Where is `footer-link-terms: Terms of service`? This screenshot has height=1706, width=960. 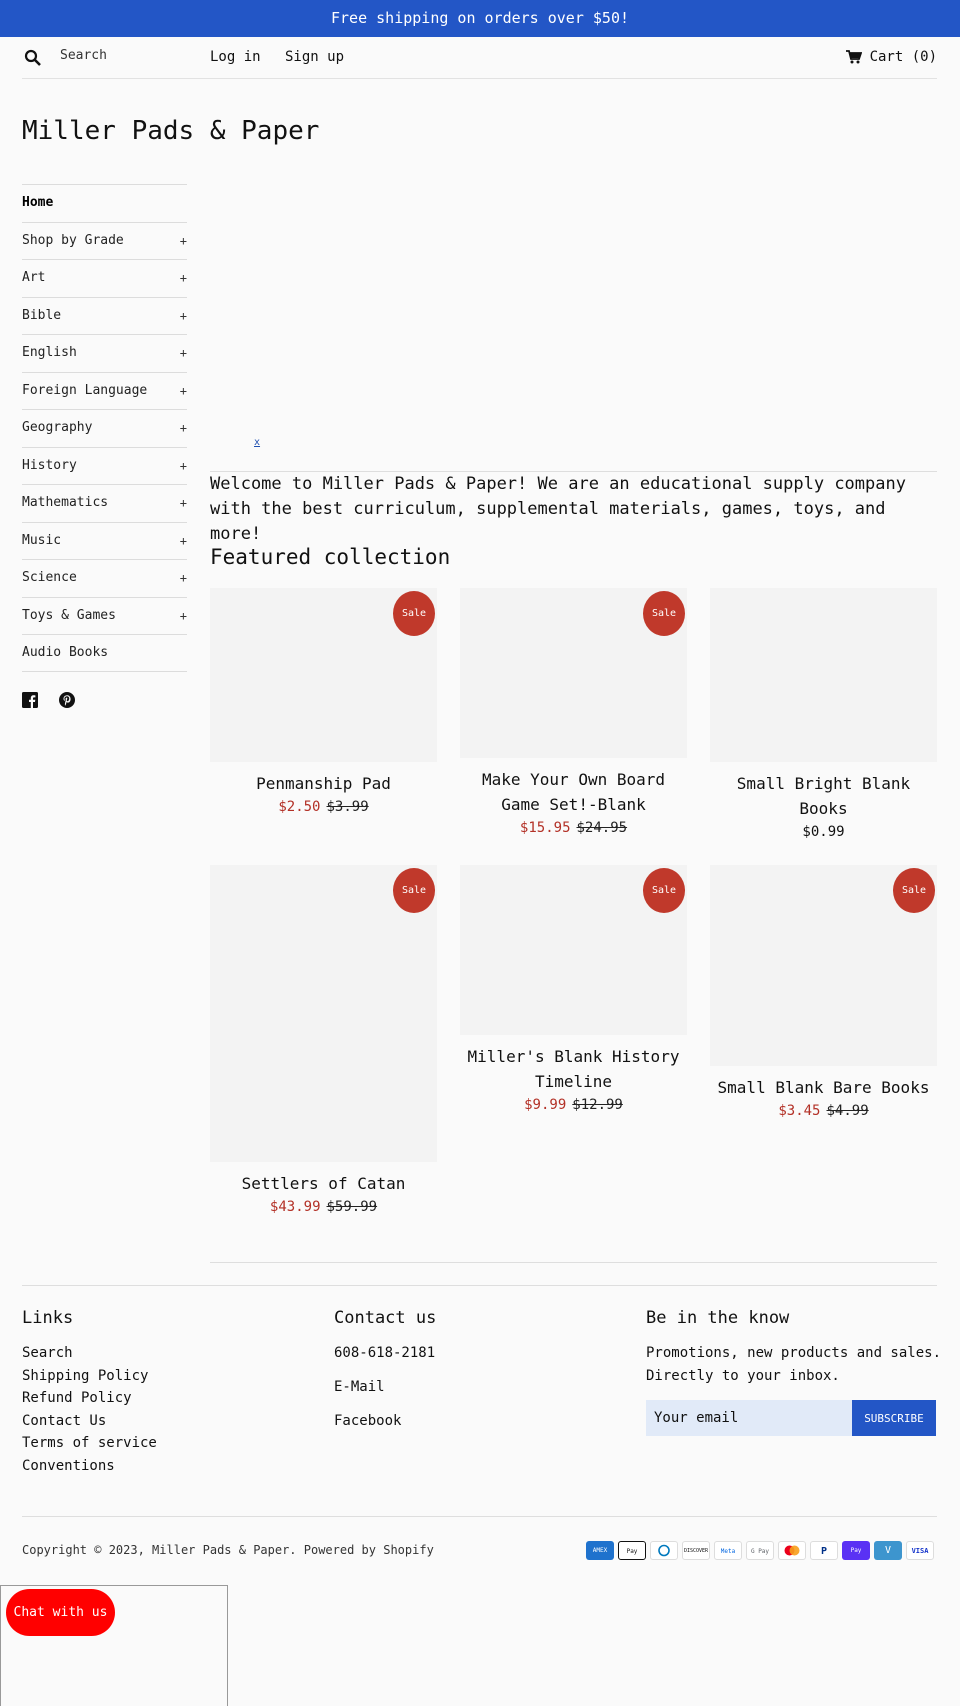
footer-link-terms: Terms of service is located at coordinates (89, 1443).